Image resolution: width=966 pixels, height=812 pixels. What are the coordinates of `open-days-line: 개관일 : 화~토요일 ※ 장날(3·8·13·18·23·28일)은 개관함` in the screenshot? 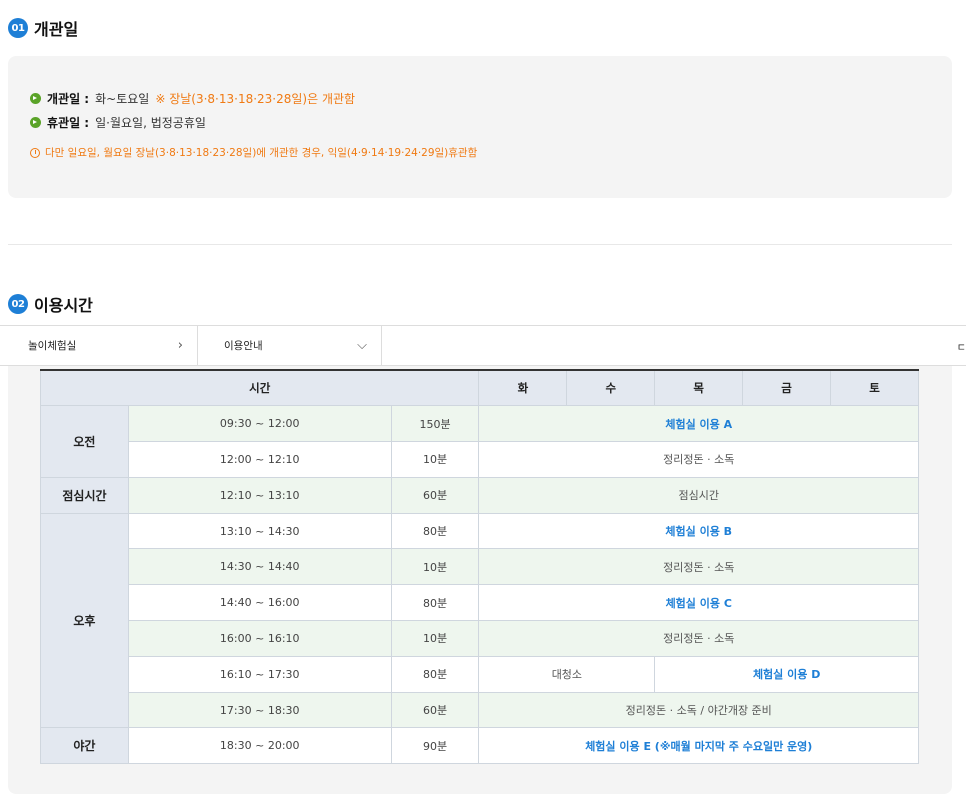 It's located at (192, 98).